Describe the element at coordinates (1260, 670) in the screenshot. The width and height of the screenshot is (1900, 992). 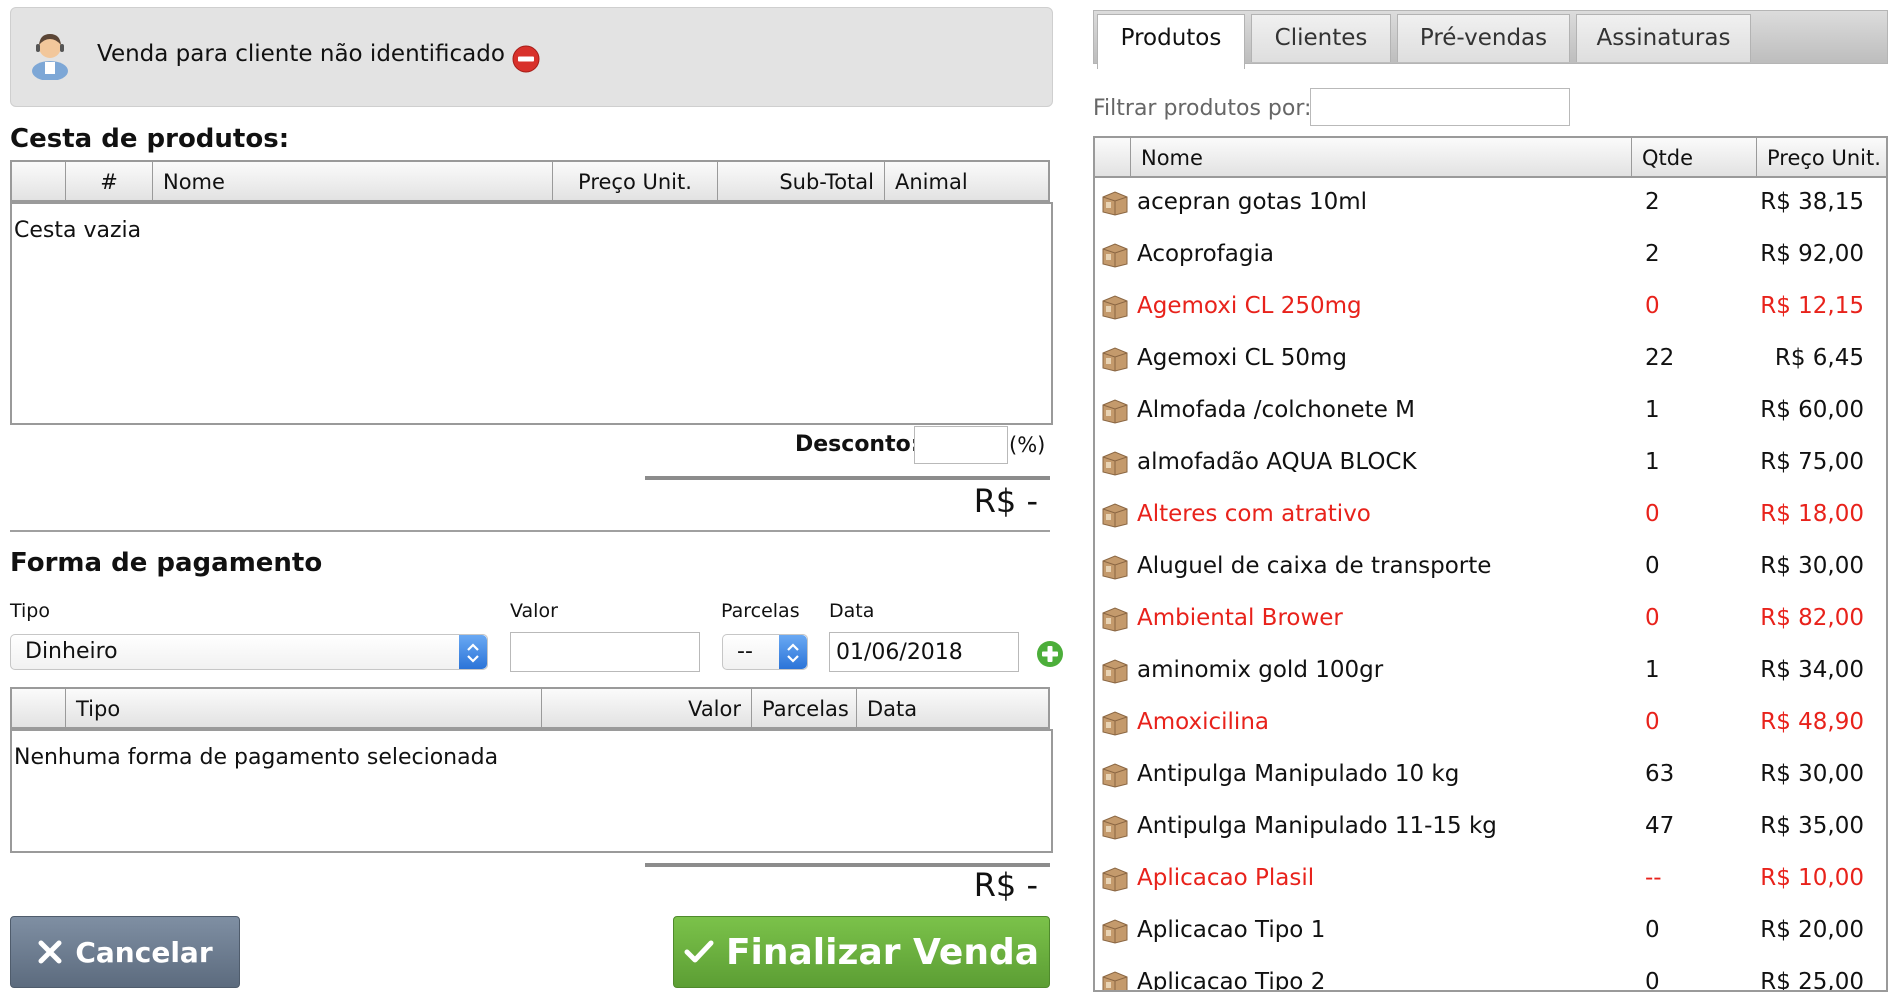
I see `product-name: aminomix gold 100gr` at that location.